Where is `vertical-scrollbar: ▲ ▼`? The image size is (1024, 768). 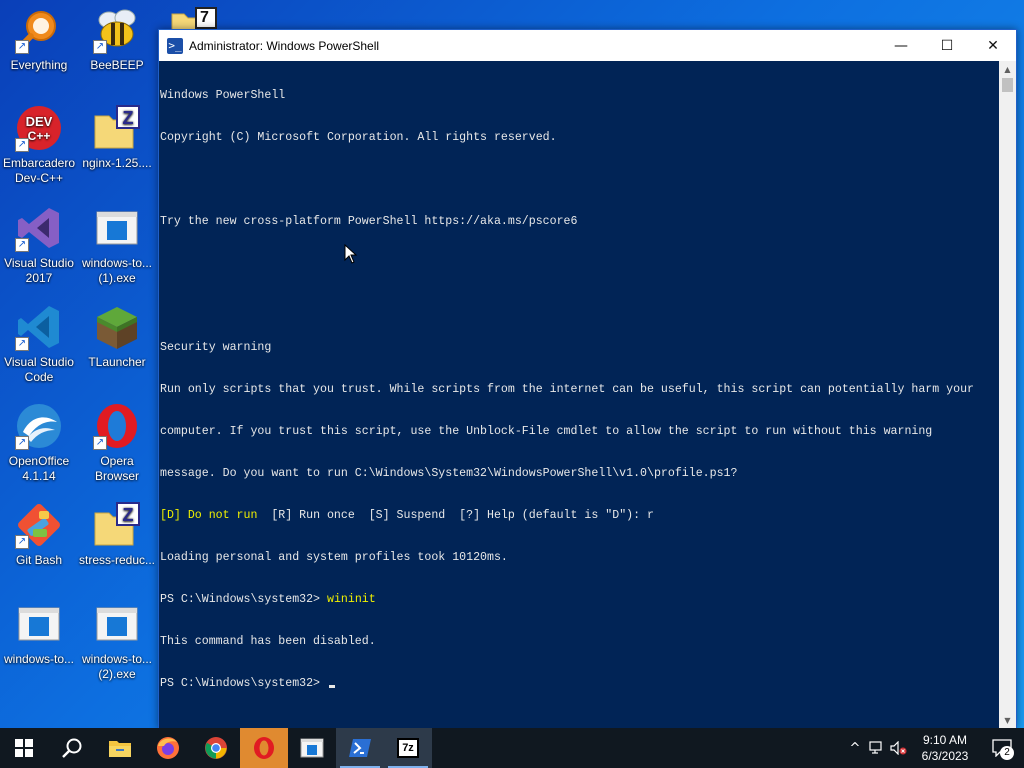
vertical-scrollbar: ▲ ▼ is located at coordinates (1007, 395).